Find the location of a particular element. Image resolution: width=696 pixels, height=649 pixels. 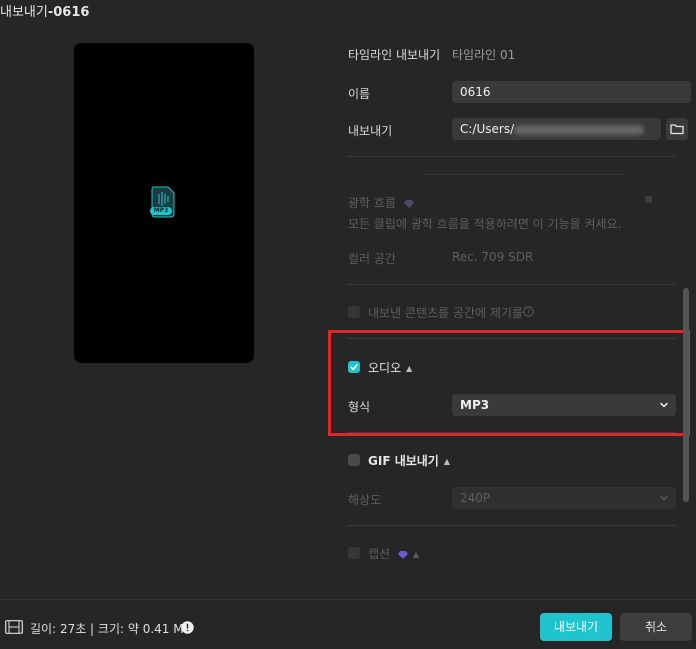

window-title: 내보내기-0616 is located at coordinates (348, 12).